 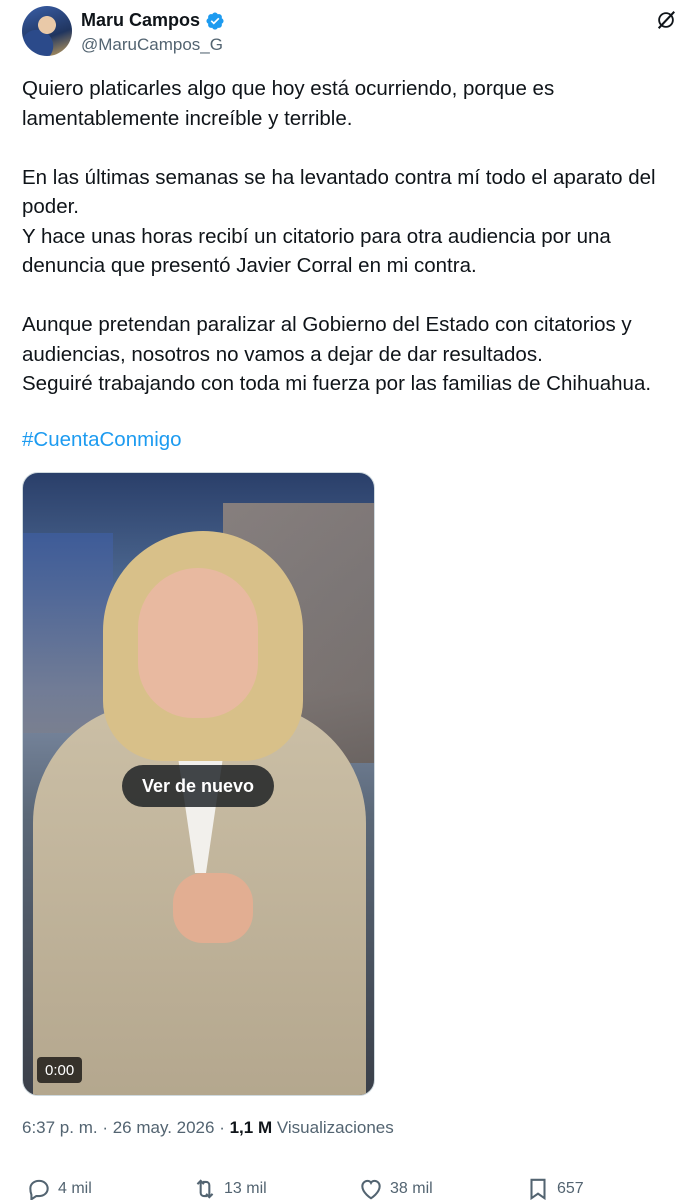 I want to click on heart-icon, so click(x=371, y=1189).